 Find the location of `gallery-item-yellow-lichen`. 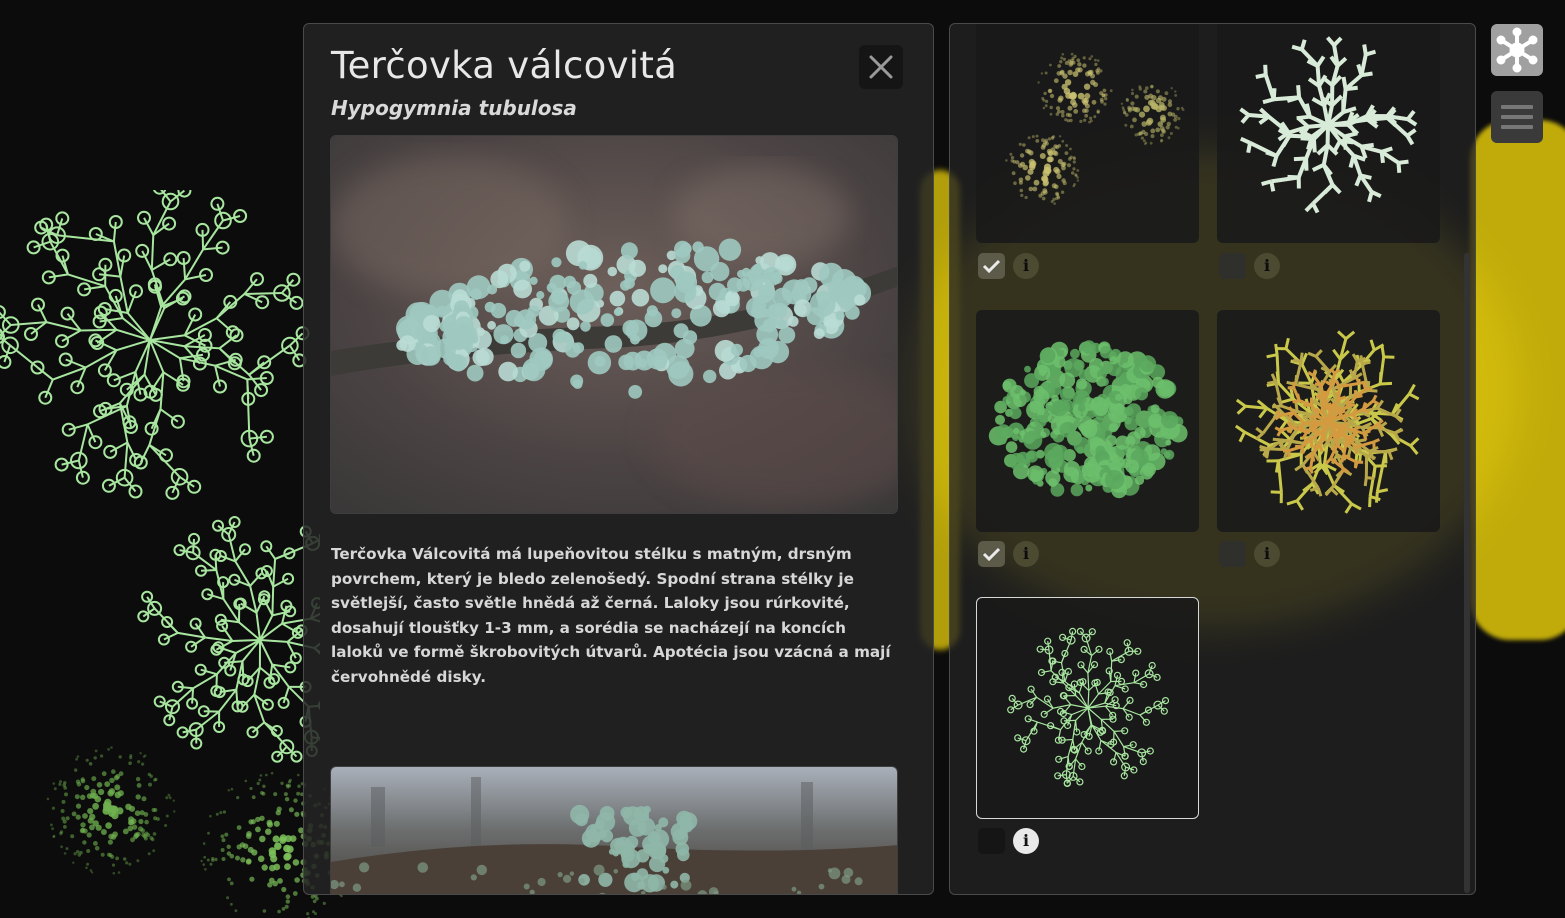

gallery-item-yellow-lichen is located at coordinates (1328, 421).